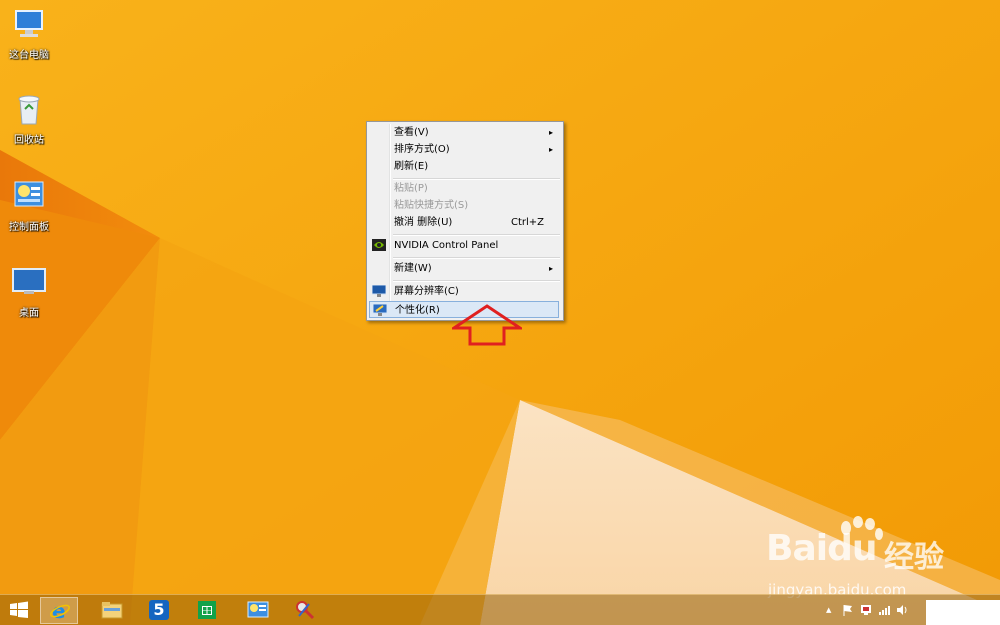  I want to click on folder-icon, so click(112, 610).